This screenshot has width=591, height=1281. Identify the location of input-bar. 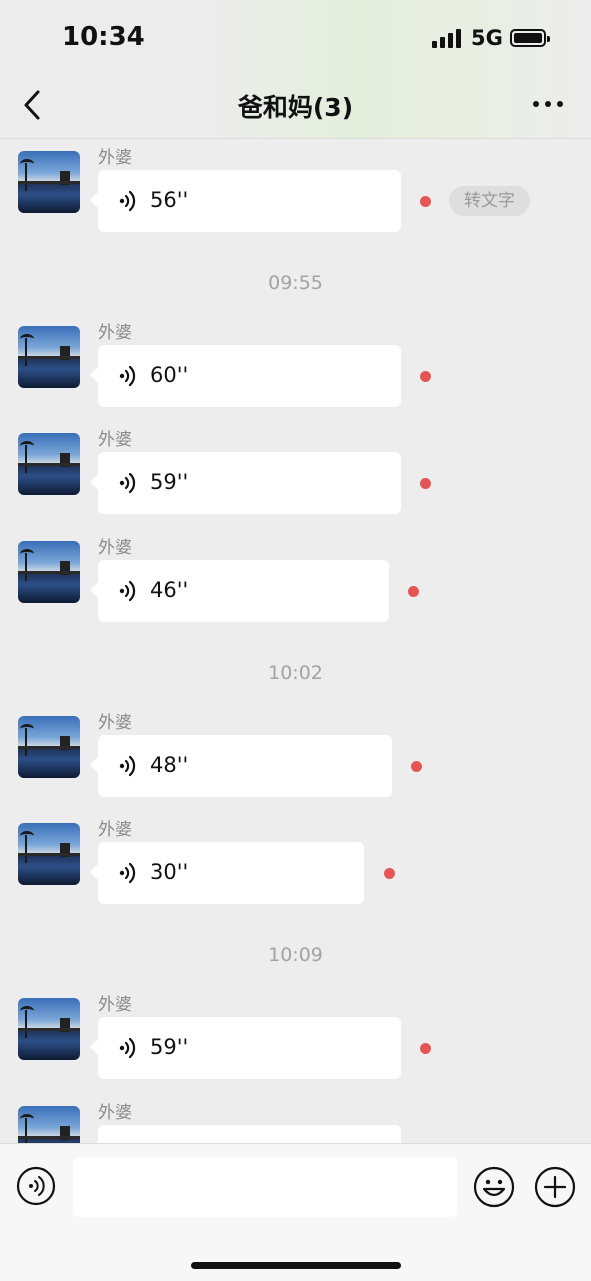
(295, 1212).